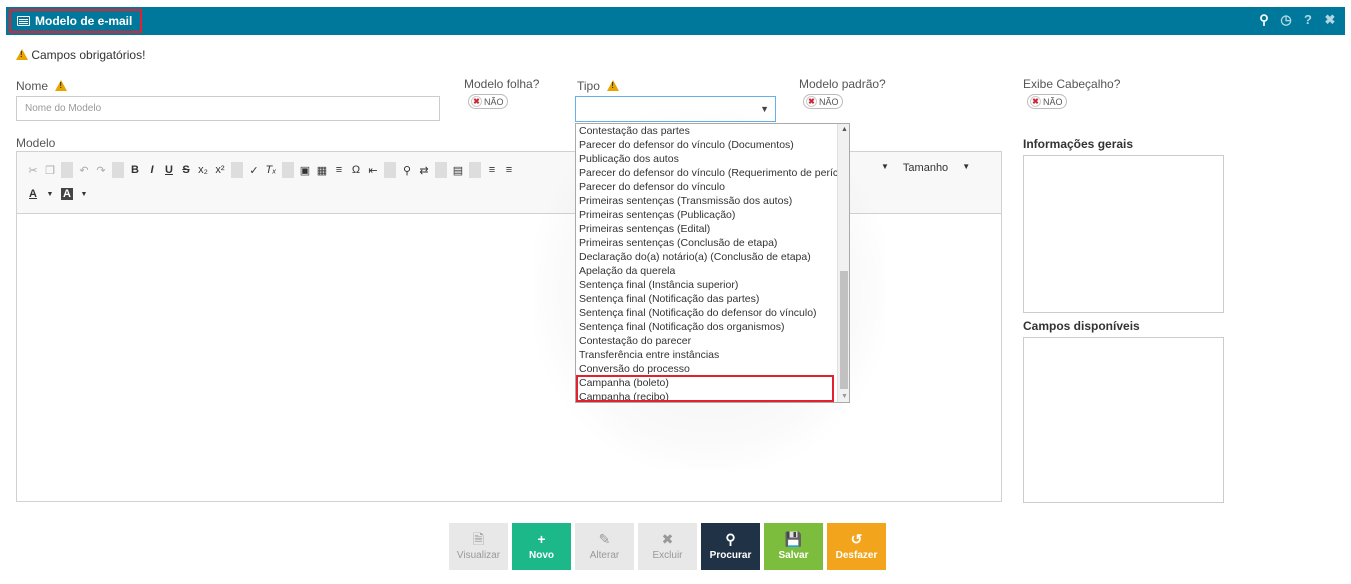 This screenshot has width=1351, height=584. Describe the element at coordinates (793, 539) in the screenshot. I see `save-icon: 💾` at that location.